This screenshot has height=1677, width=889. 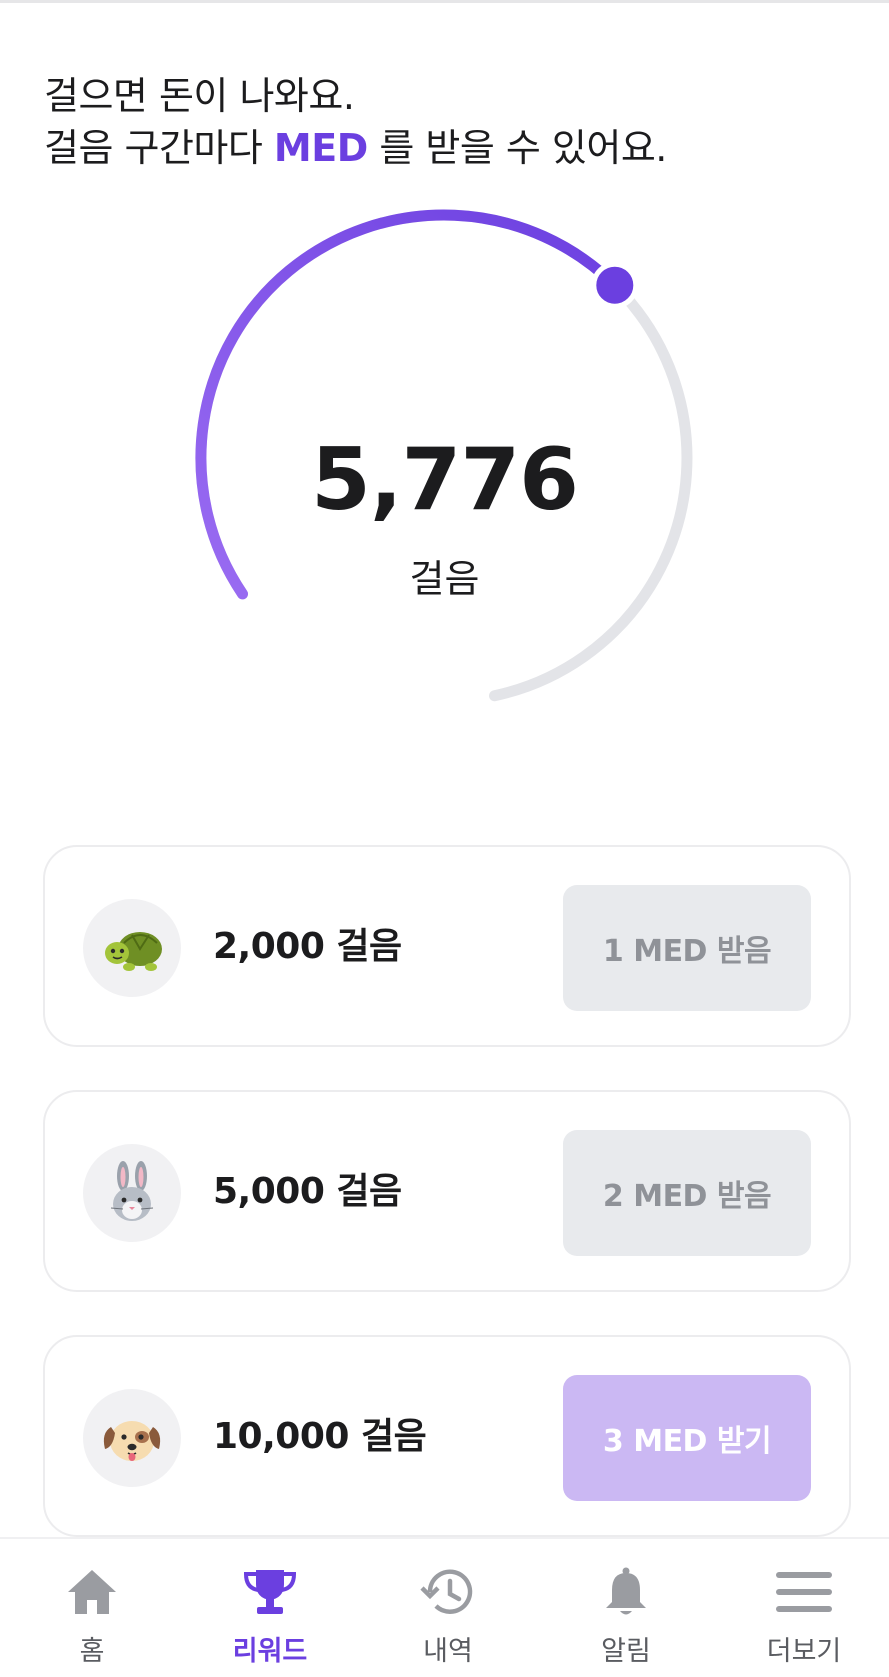 What do you see at coordinates (132, 948) in the screenshot?
I see `turtle-icon` at bounding box center [132, 948].